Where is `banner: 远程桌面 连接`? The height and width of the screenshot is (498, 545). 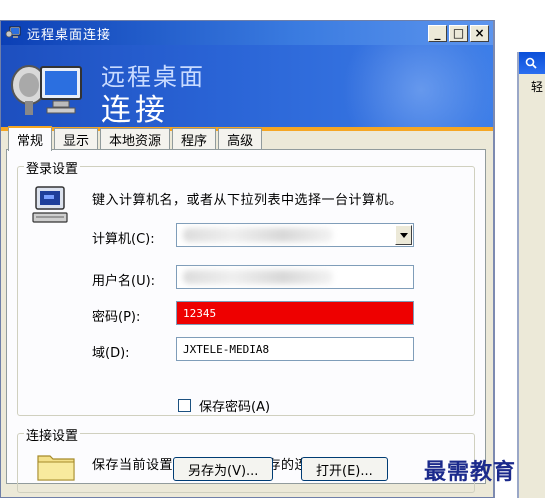 banner: 远程桌面 连接 is located at coordinates (247, 86).